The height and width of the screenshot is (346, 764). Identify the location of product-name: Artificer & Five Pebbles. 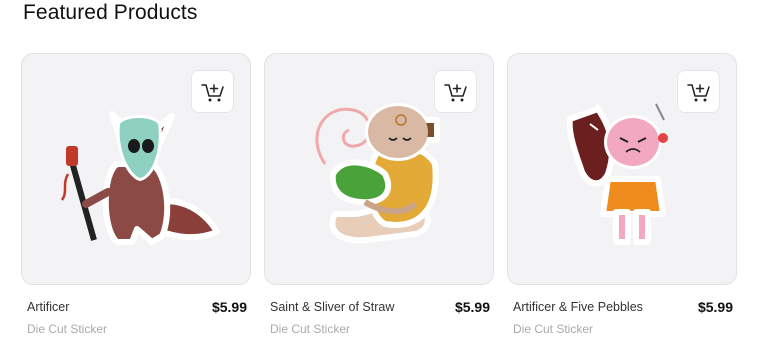
(578, 307).